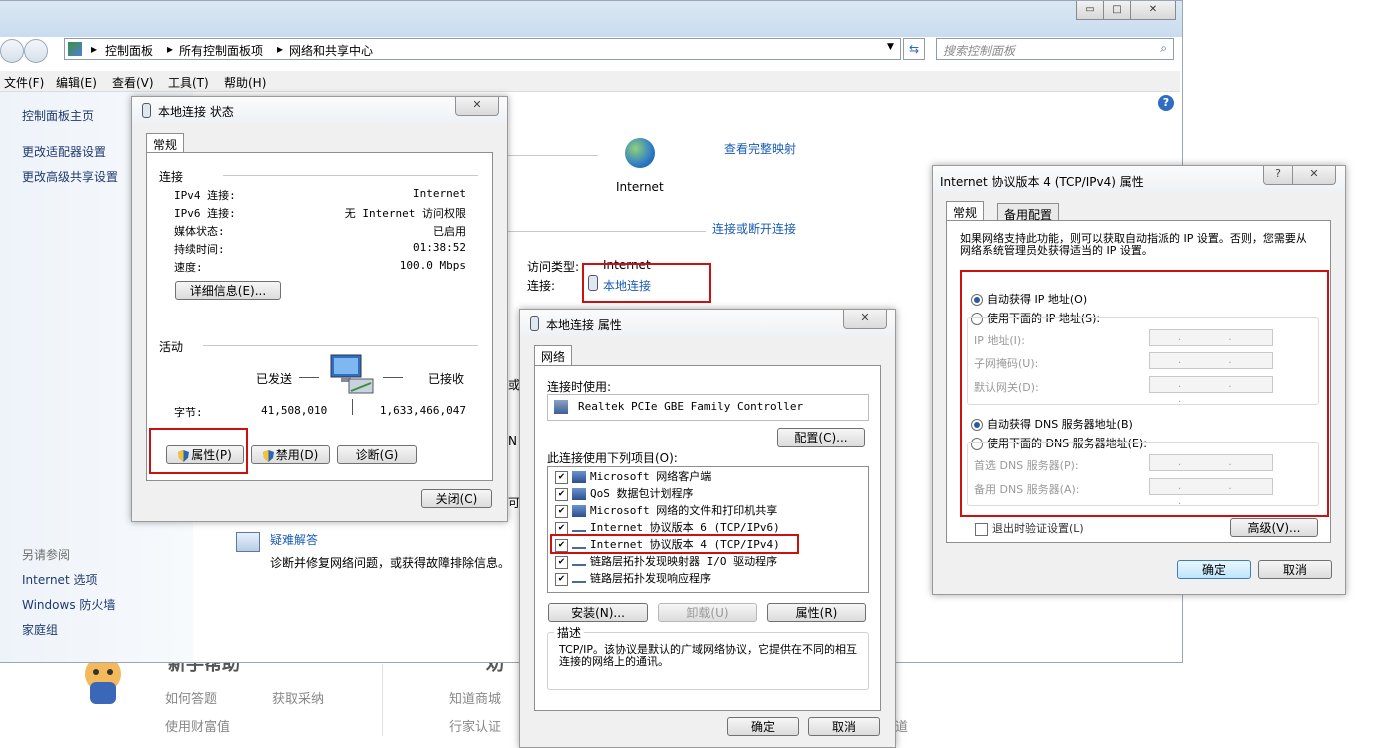 The height and width of the screenshot is (748, 1376). Describe the element at coordinates (171, 177) in the screenshot. I see `connection-section-label: 连接` at that location.